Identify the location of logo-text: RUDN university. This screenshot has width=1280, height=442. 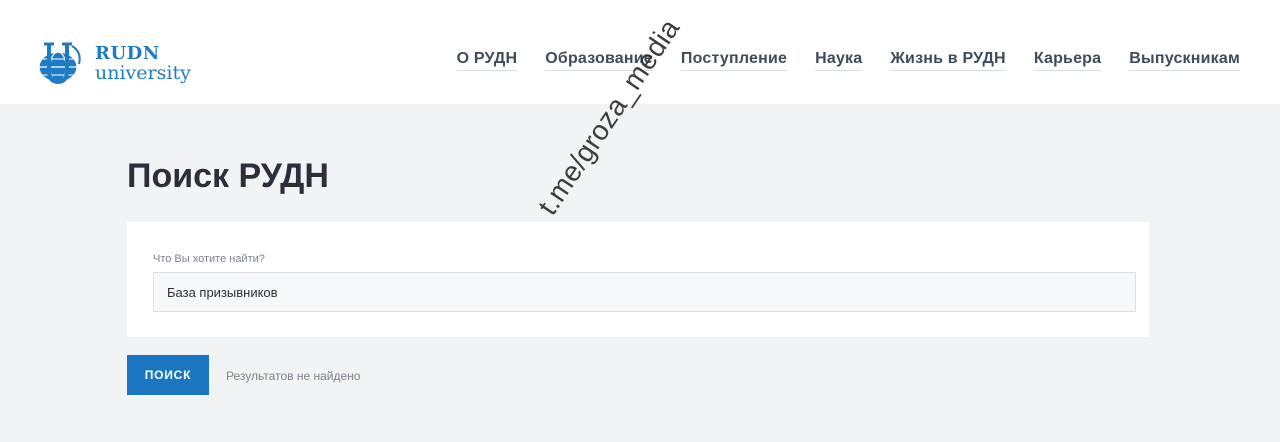
(143, 64).